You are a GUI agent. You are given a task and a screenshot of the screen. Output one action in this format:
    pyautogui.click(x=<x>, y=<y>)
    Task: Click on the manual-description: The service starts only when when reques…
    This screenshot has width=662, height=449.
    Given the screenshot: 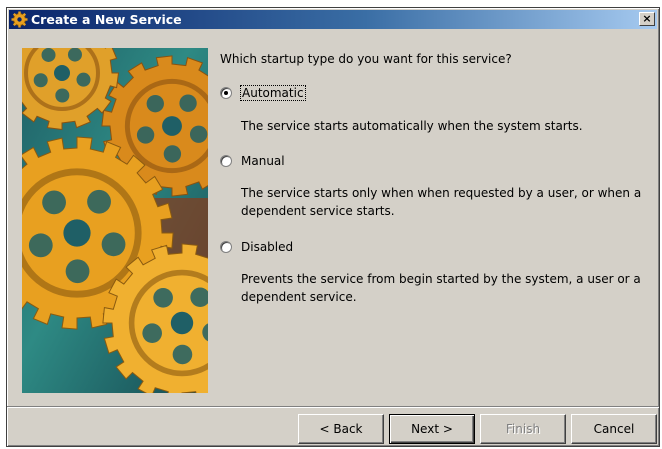 What is the action you would take?
    pyautogui.click(x=441, y=202)
    